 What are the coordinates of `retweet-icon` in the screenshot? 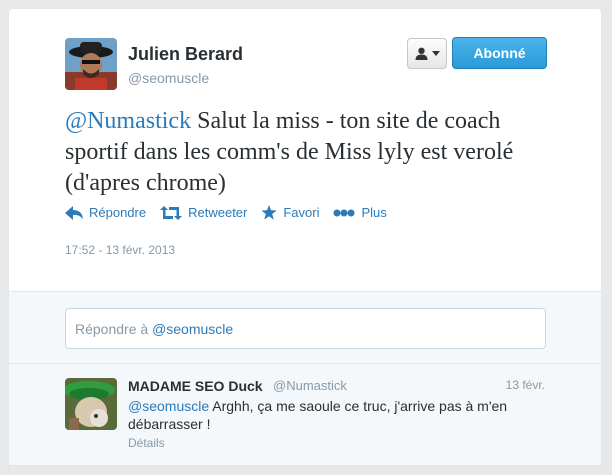 It's located at (171, 212).